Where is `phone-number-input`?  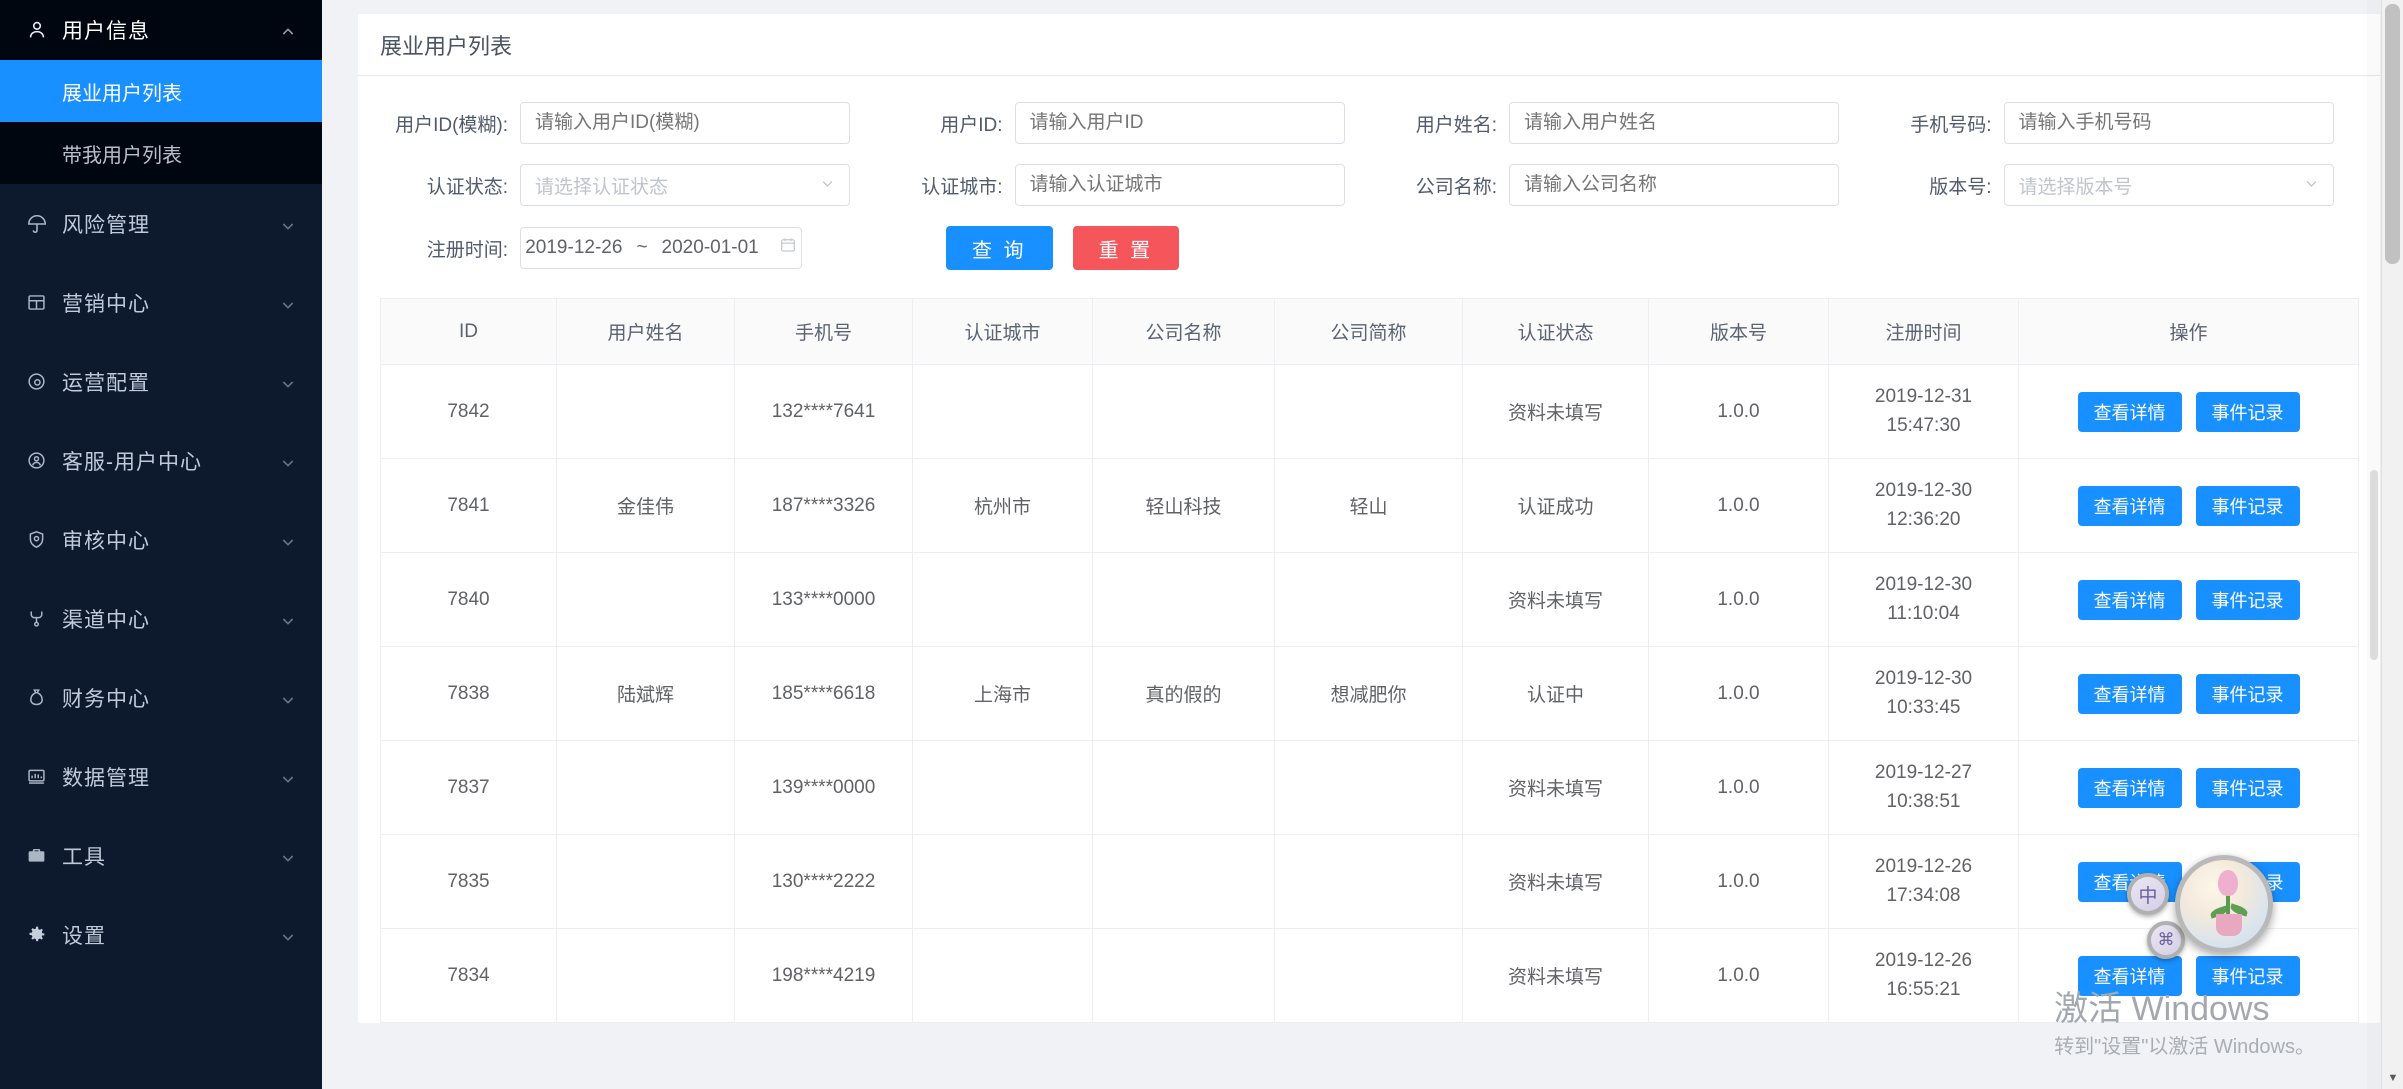
phone-number-input is located at coordinates (2168, 123).